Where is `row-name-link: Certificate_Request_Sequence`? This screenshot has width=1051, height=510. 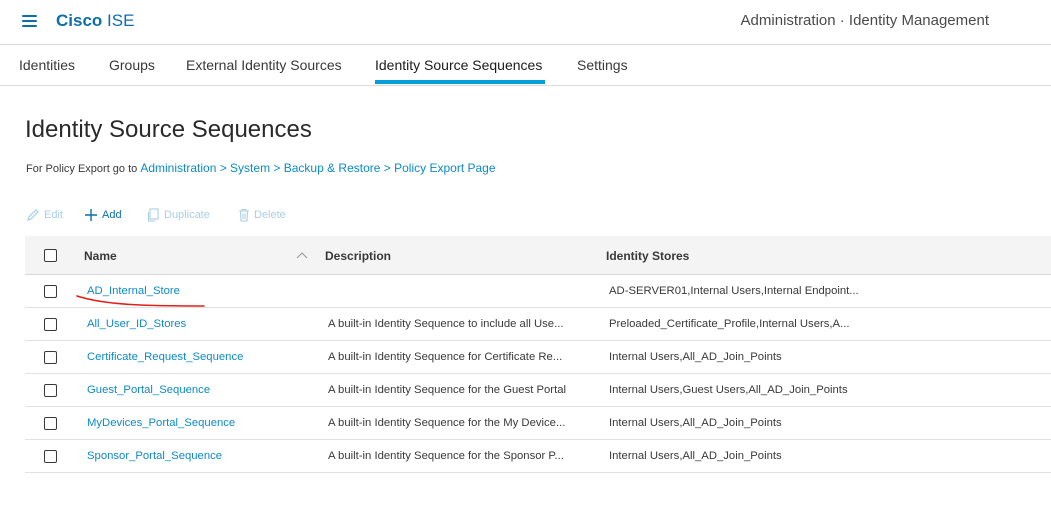 row-name-link: Certificate_Request_Sequence is located at coordinates (199, 357).